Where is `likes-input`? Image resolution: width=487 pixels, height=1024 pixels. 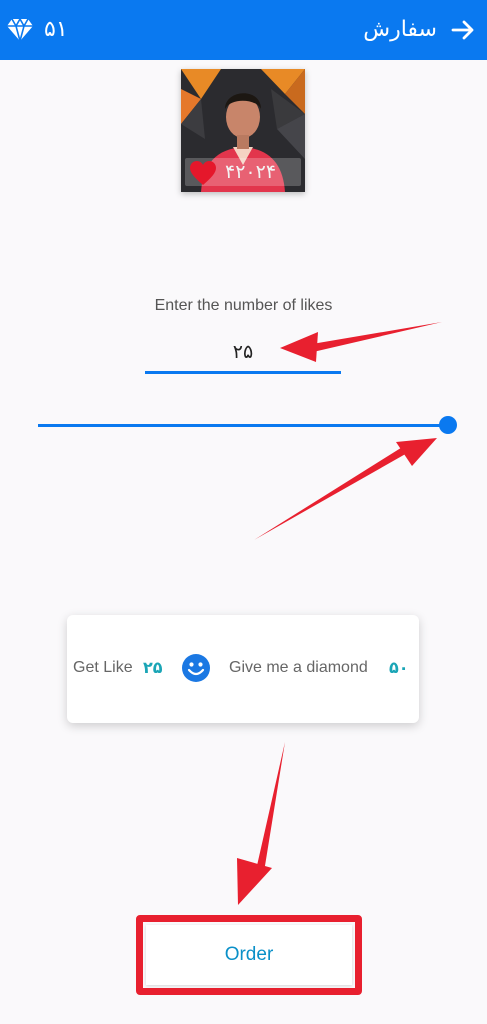
likes-input is located at coordinates (243, 353).